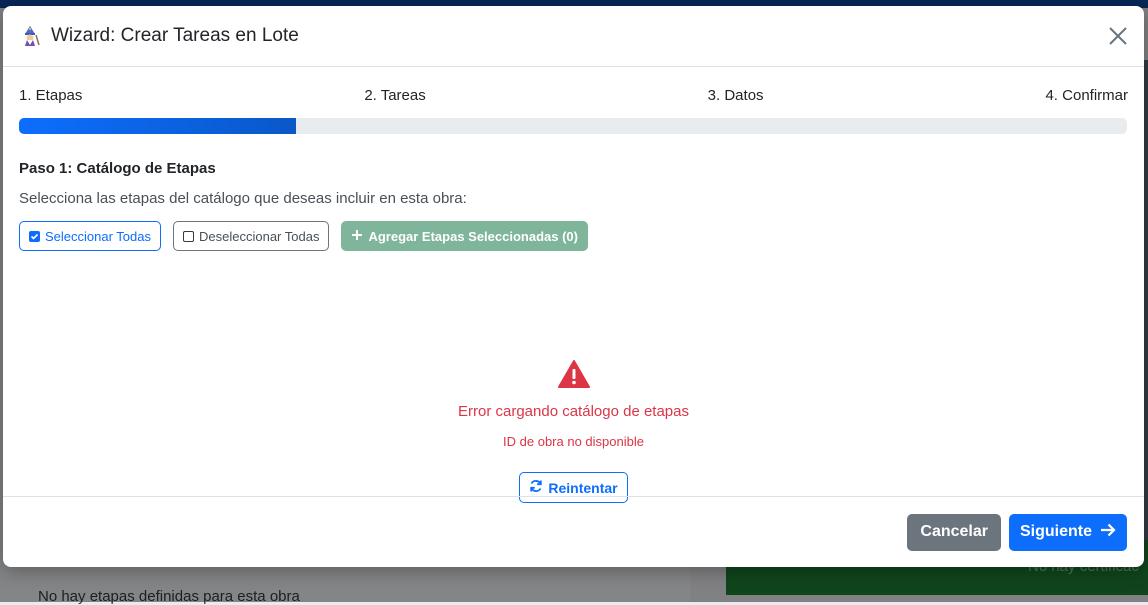 The image size is (1148, 605). Describe the element at coordinates (573, 411) in the screenshot. I see `error-title: Error cargando catálogo de etapas` at that location.